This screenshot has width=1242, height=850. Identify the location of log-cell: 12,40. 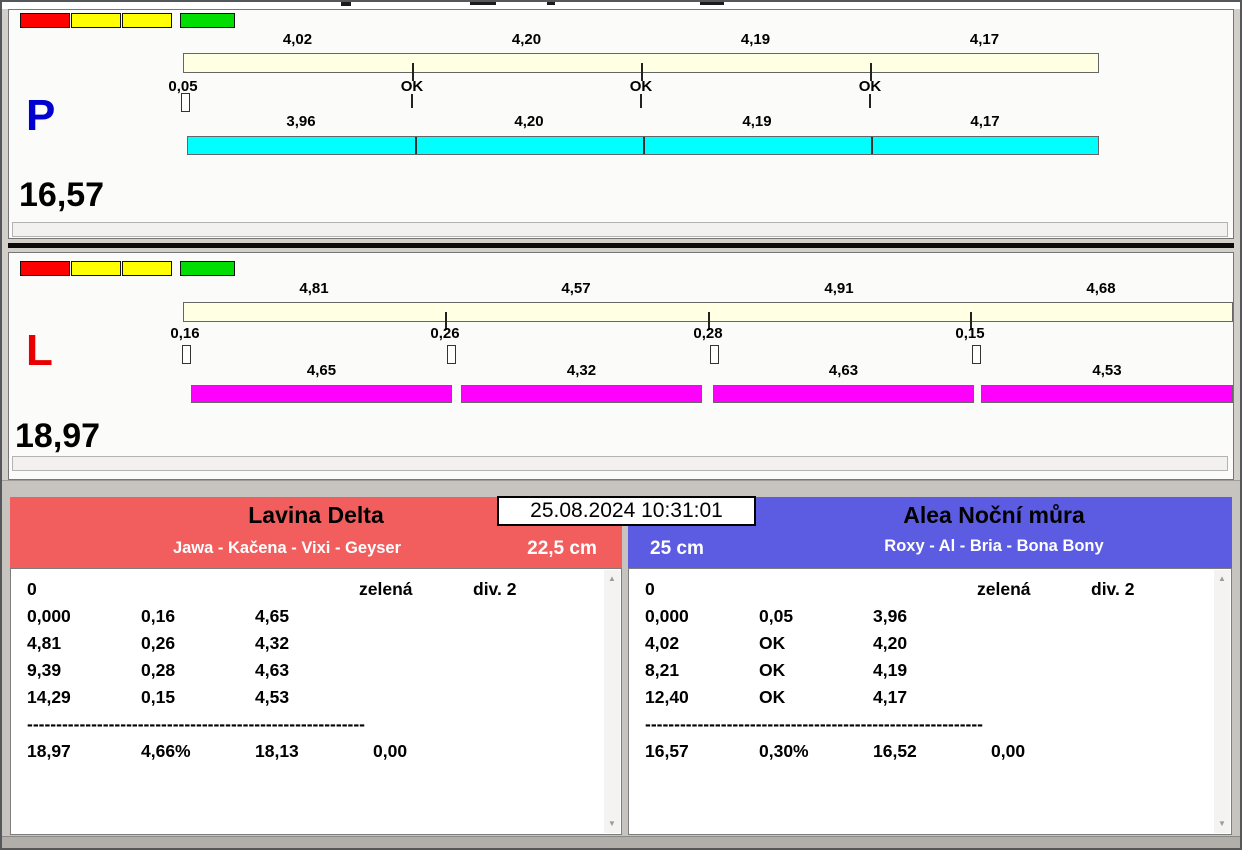
(667, 697).